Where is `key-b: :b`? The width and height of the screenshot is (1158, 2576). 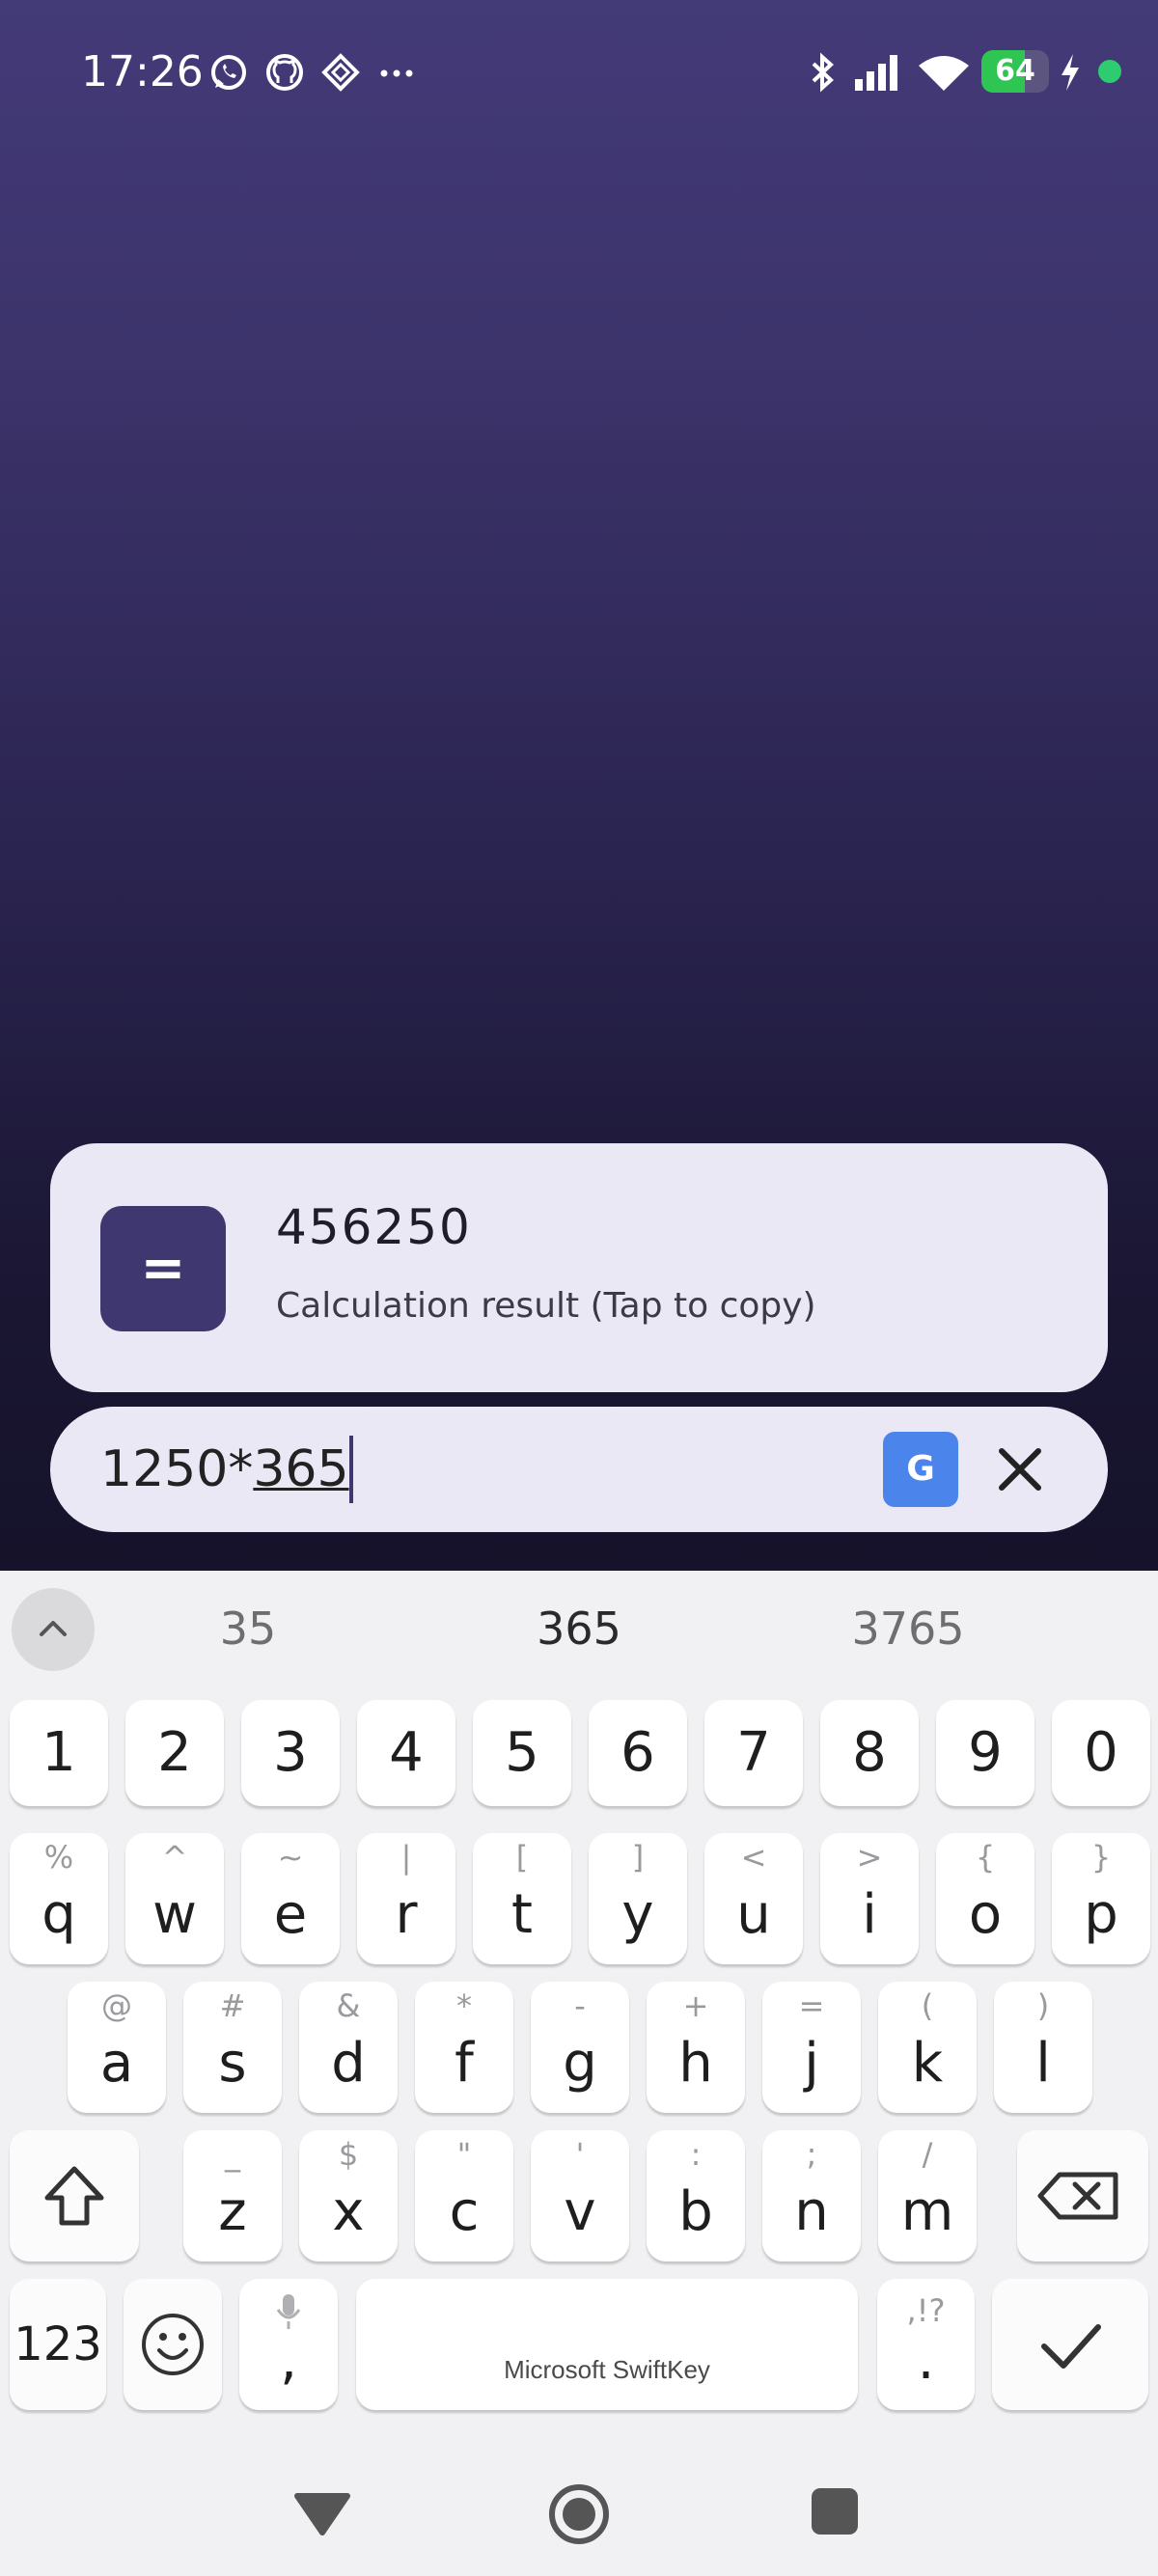 key-b: :b is located at coordinates (696, 2195).